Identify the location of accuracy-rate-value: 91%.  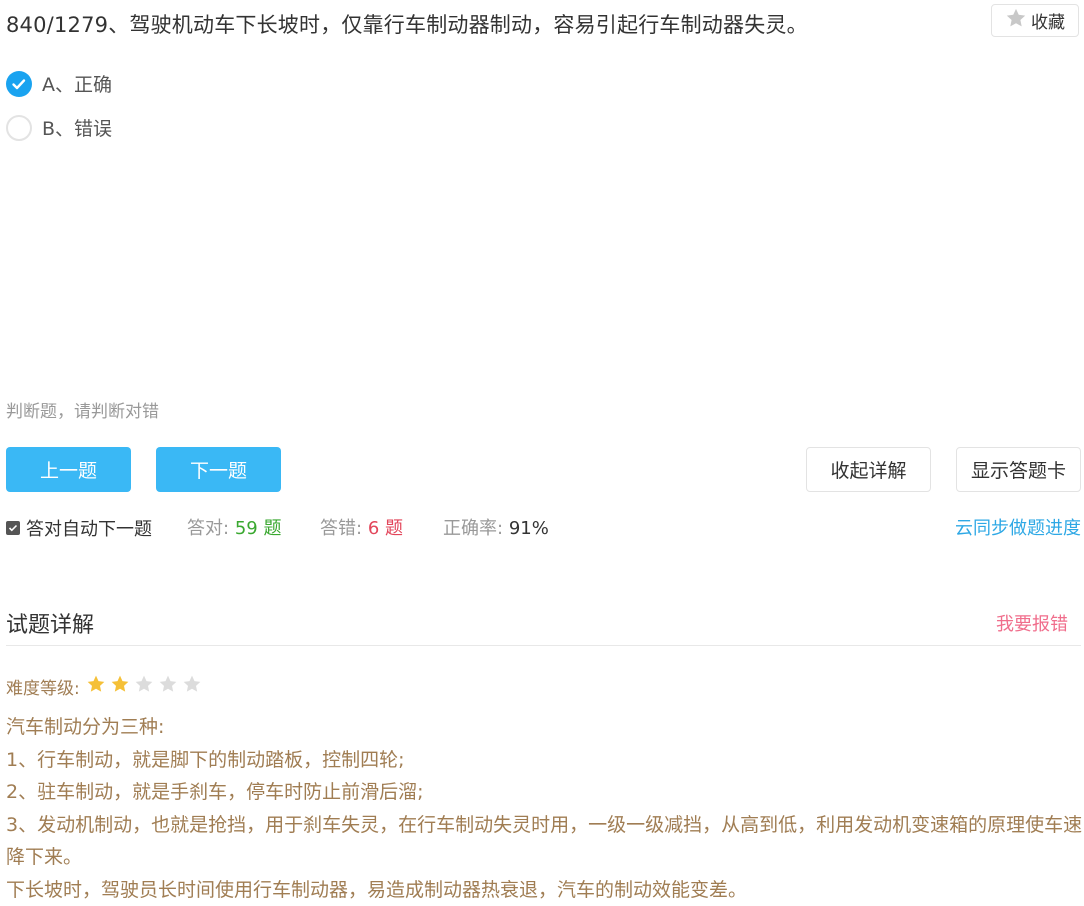
(529, 528).